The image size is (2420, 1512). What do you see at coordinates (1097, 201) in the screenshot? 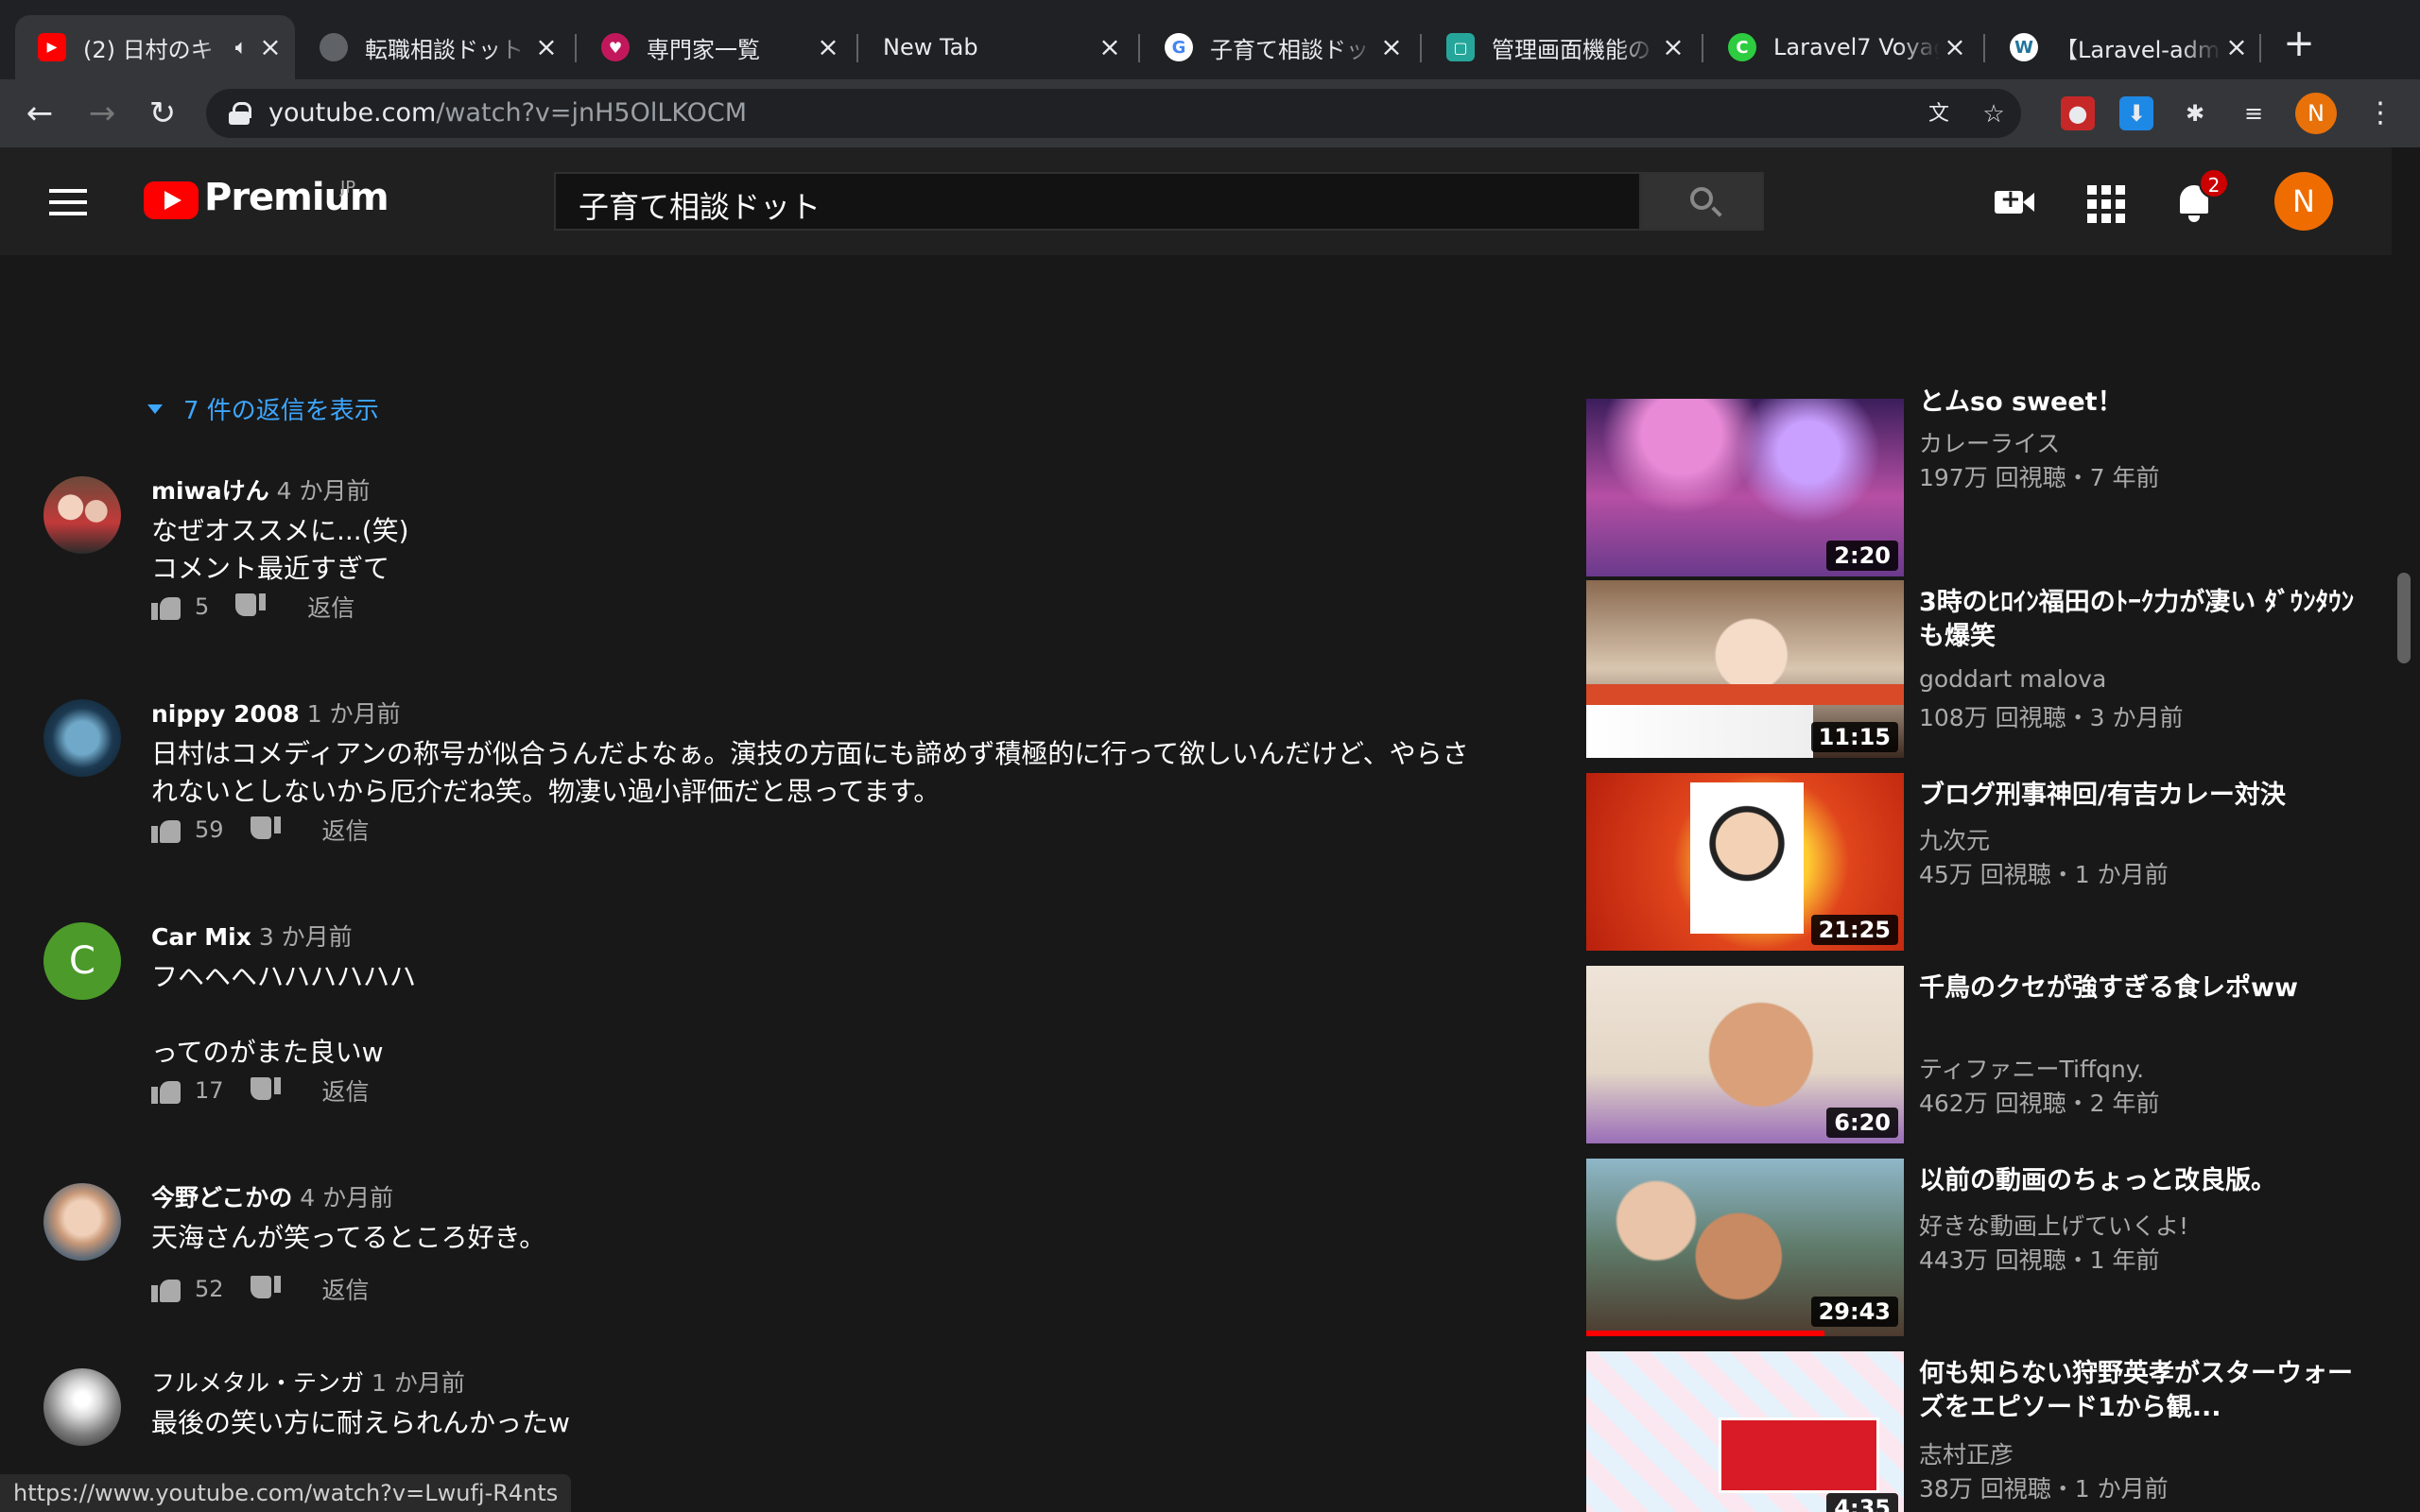
I see `search-input: 子育て相談ドット` at bounding box center [1097, 201].